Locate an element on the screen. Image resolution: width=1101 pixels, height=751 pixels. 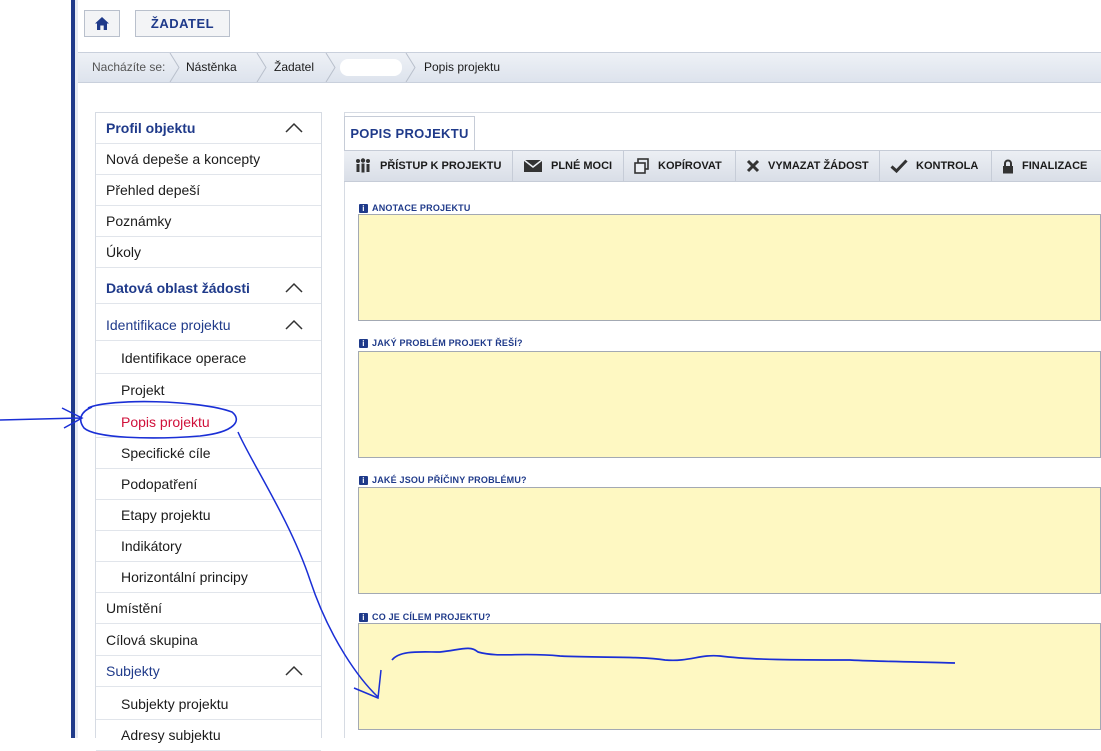
sidebar-item-subjekty: Subjekty is located at coordinates (208, 671).